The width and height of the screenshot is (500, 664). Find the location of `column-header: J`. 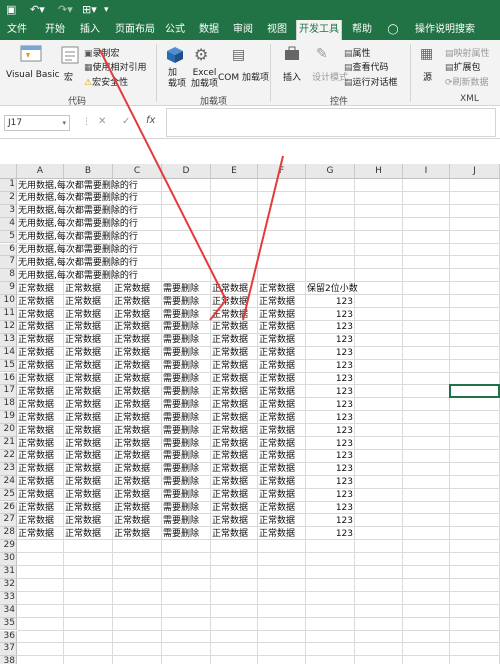

column-header: J is located at coordinates (475, 171).